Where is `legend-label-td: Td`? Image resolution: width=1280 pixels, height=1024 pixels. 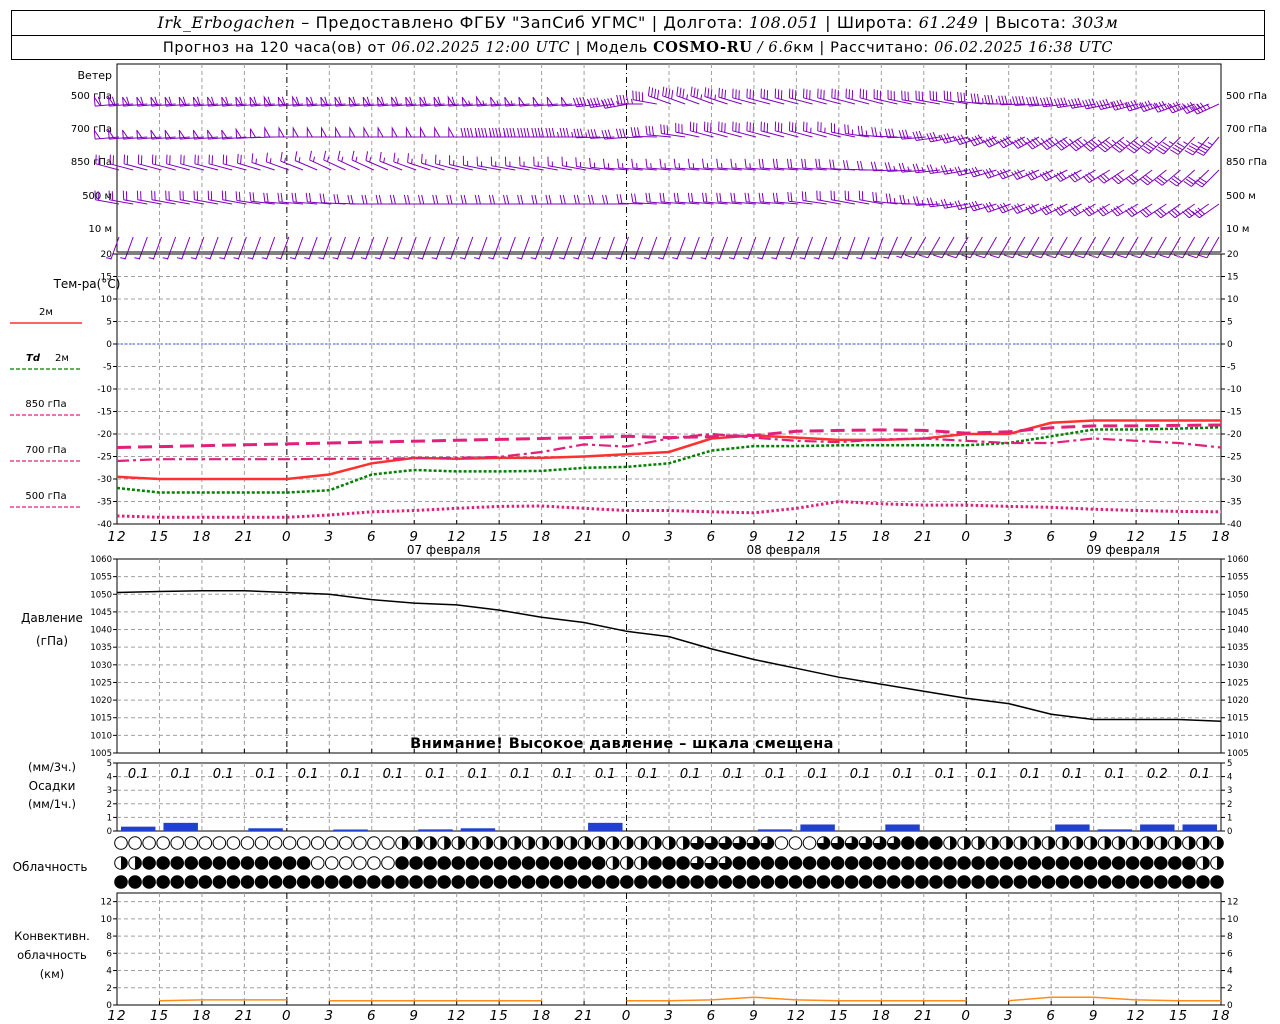
legend-label-td: Td is located at coordinates (33, 358).